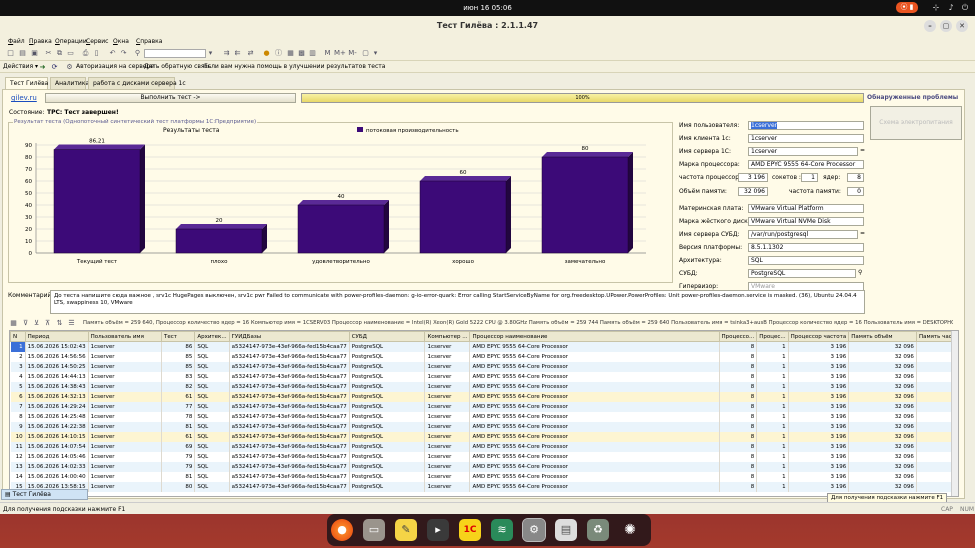  Describe the element at coordinates (916, 123) in the screenshot. I see `power-scheme-button: Схема электропитания` at that location.